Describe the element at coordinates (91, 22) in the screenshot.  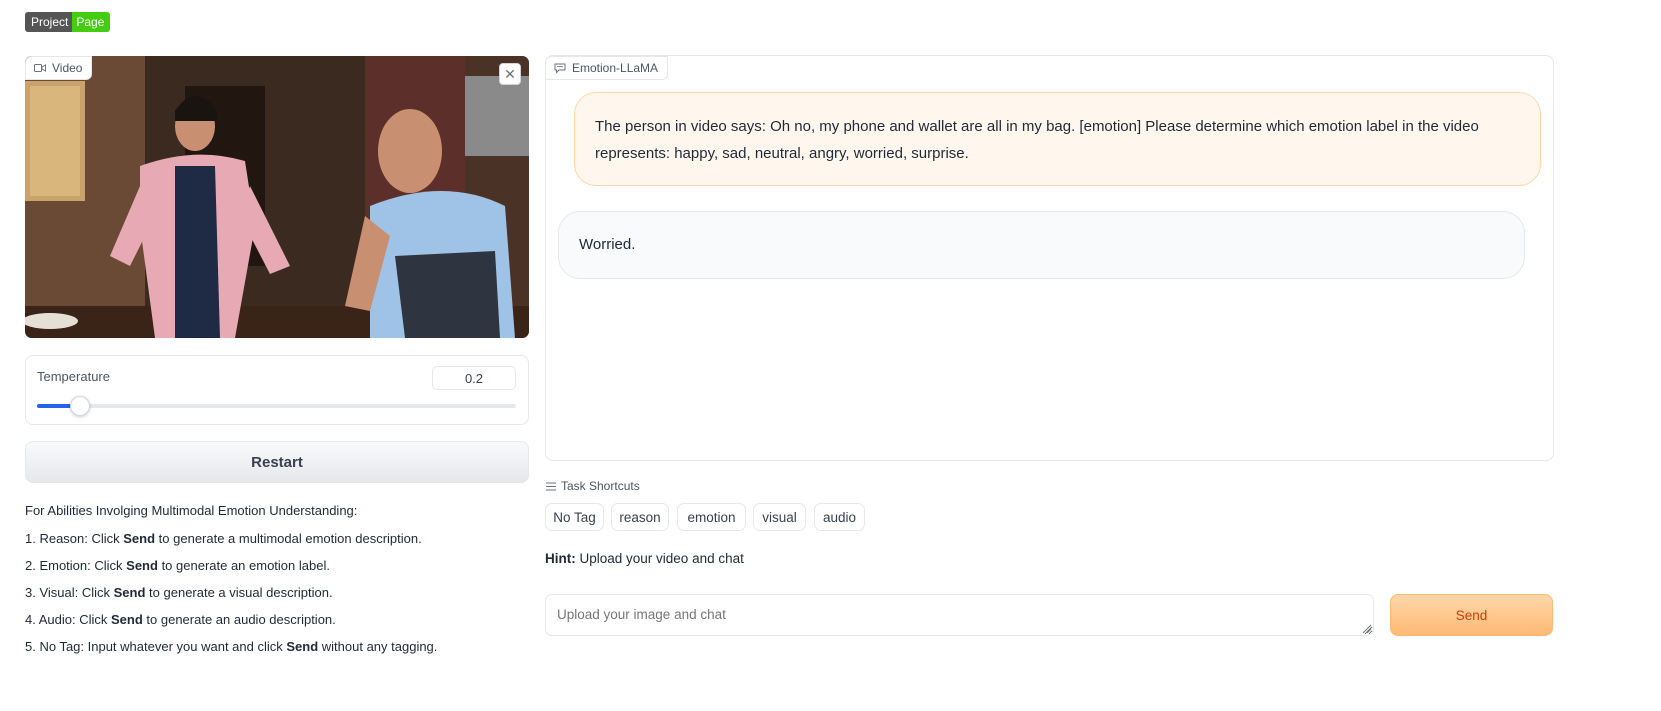
I see `badge-right-label: Page` at that location.